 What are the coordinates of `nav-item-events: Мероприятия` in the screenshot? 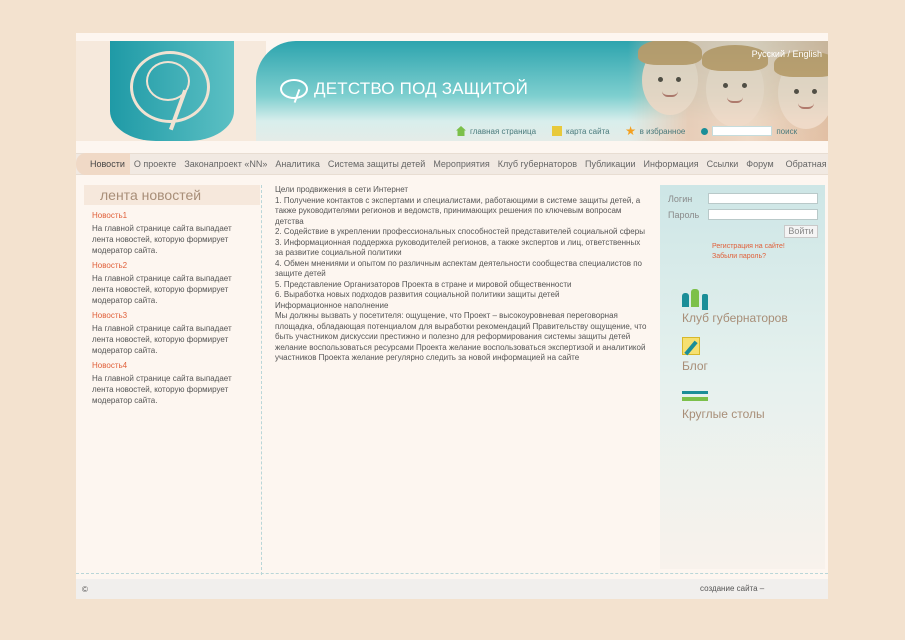 It's located at (461, 164).